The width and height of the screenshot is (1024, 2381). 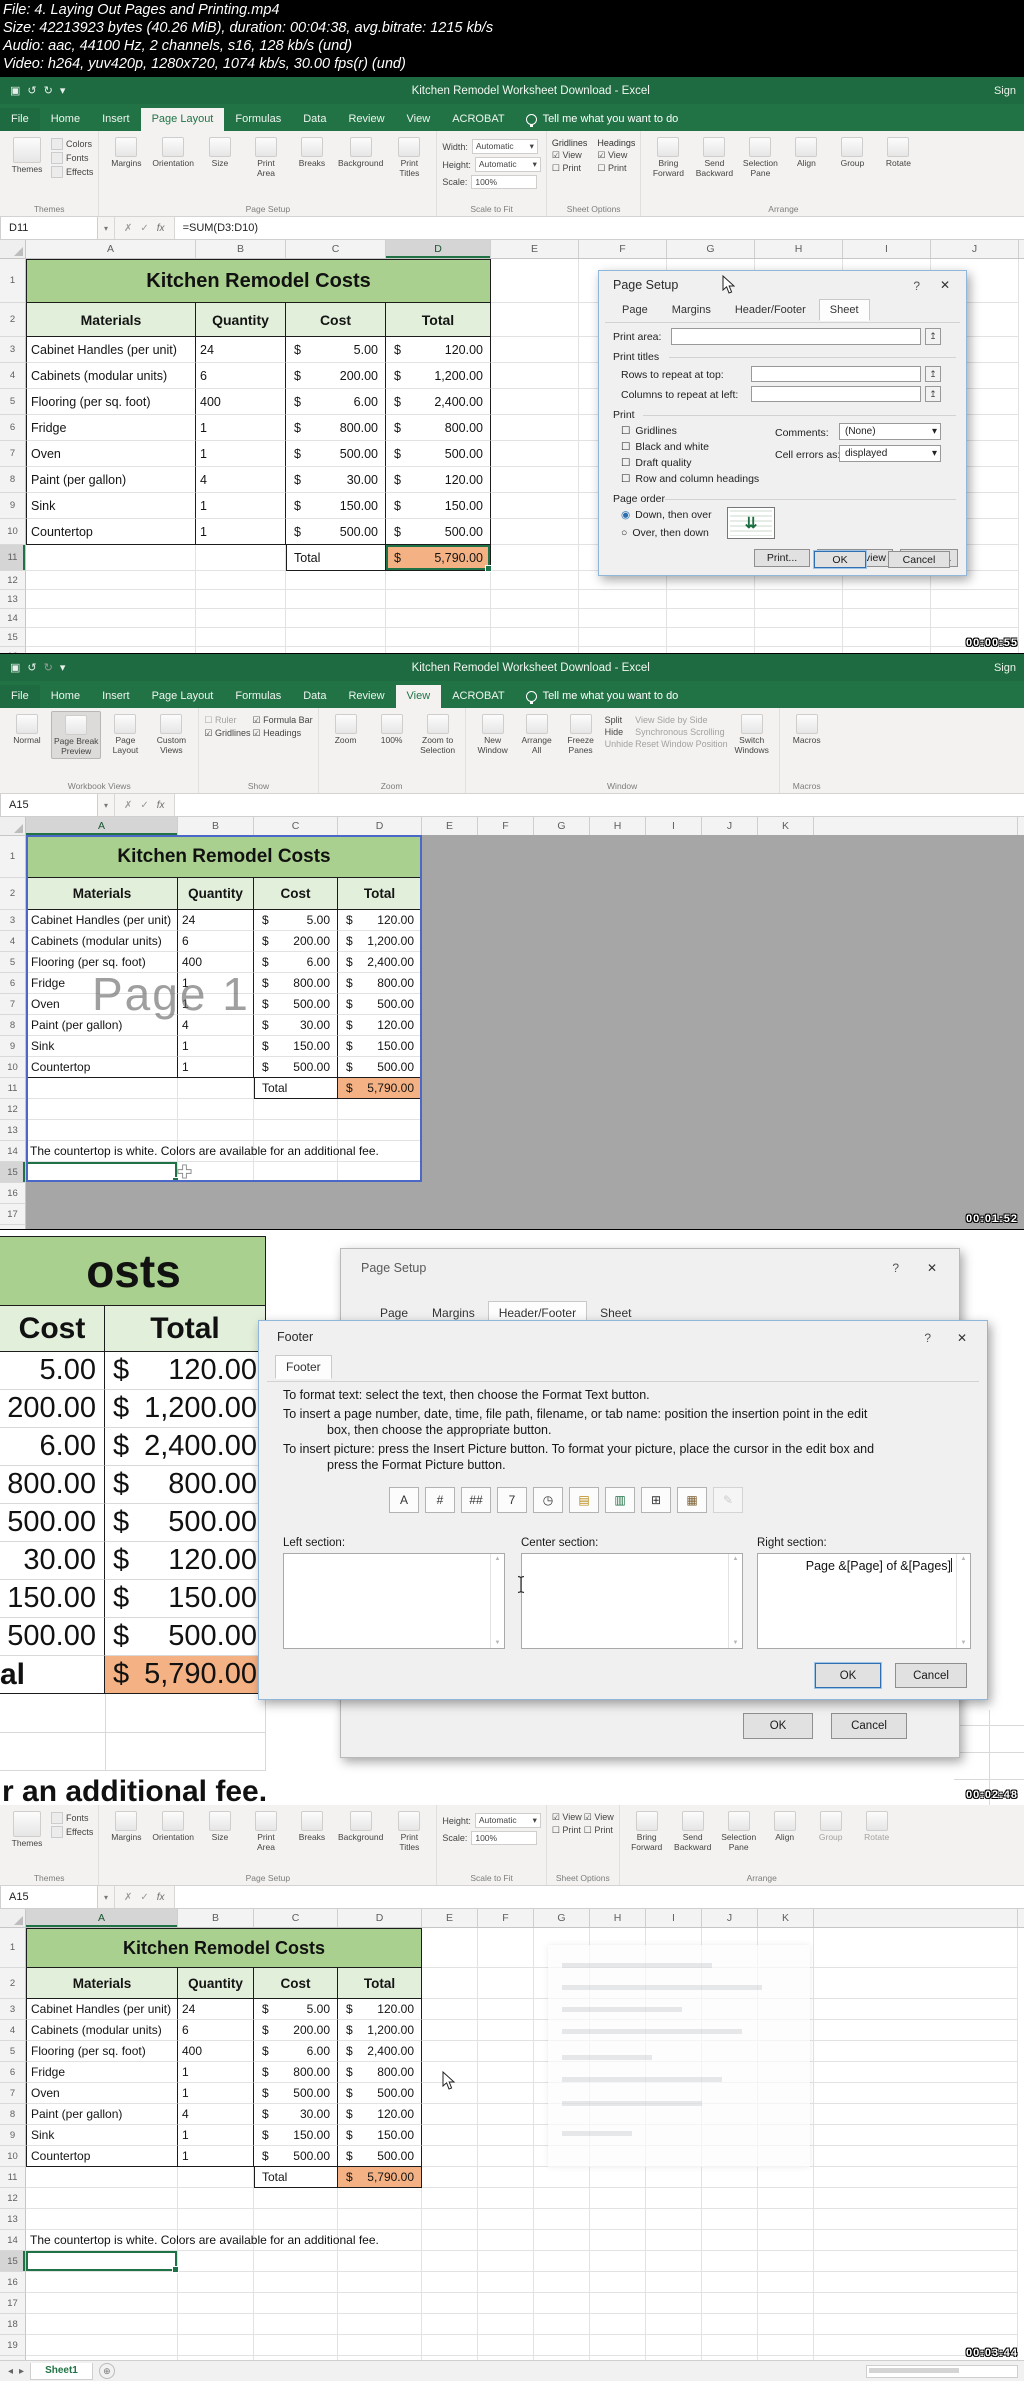 What do you see at coordinates (1005, 91) in the screenshot?
I see `sign-in-button: Sign` at bounding box center [1005, 91].